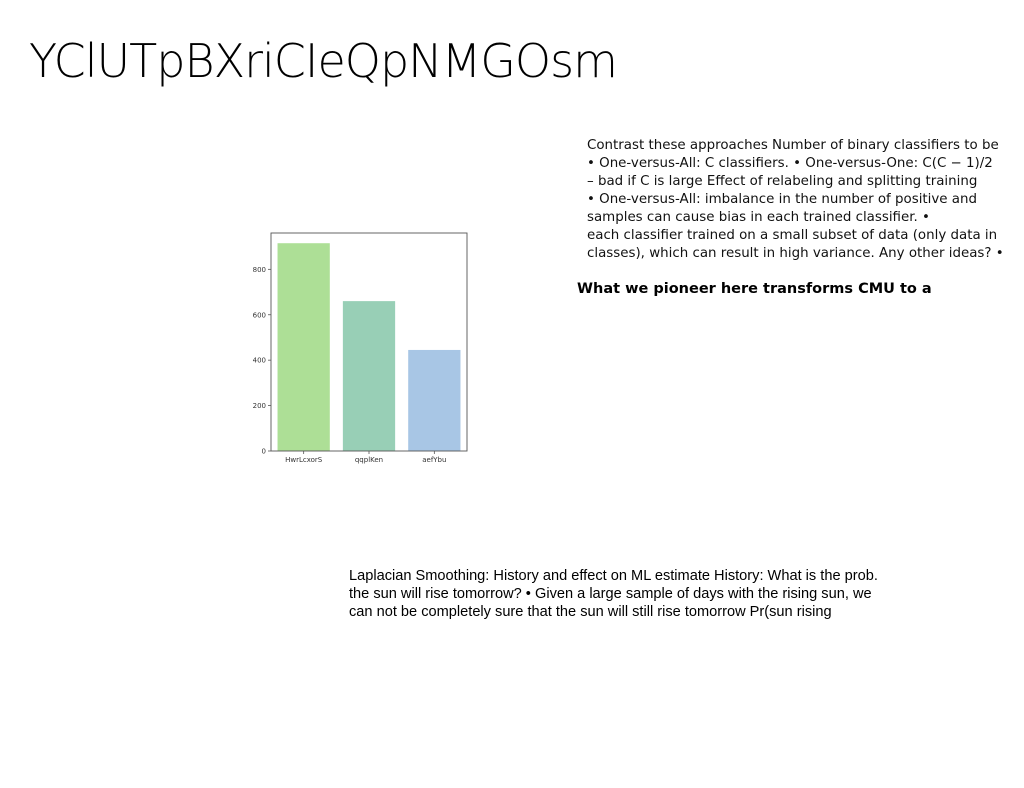  What do you see at coordinates (259, 315) in the screenshot?
I see `y-tick-label: 600` at bounding box center [259, 315].